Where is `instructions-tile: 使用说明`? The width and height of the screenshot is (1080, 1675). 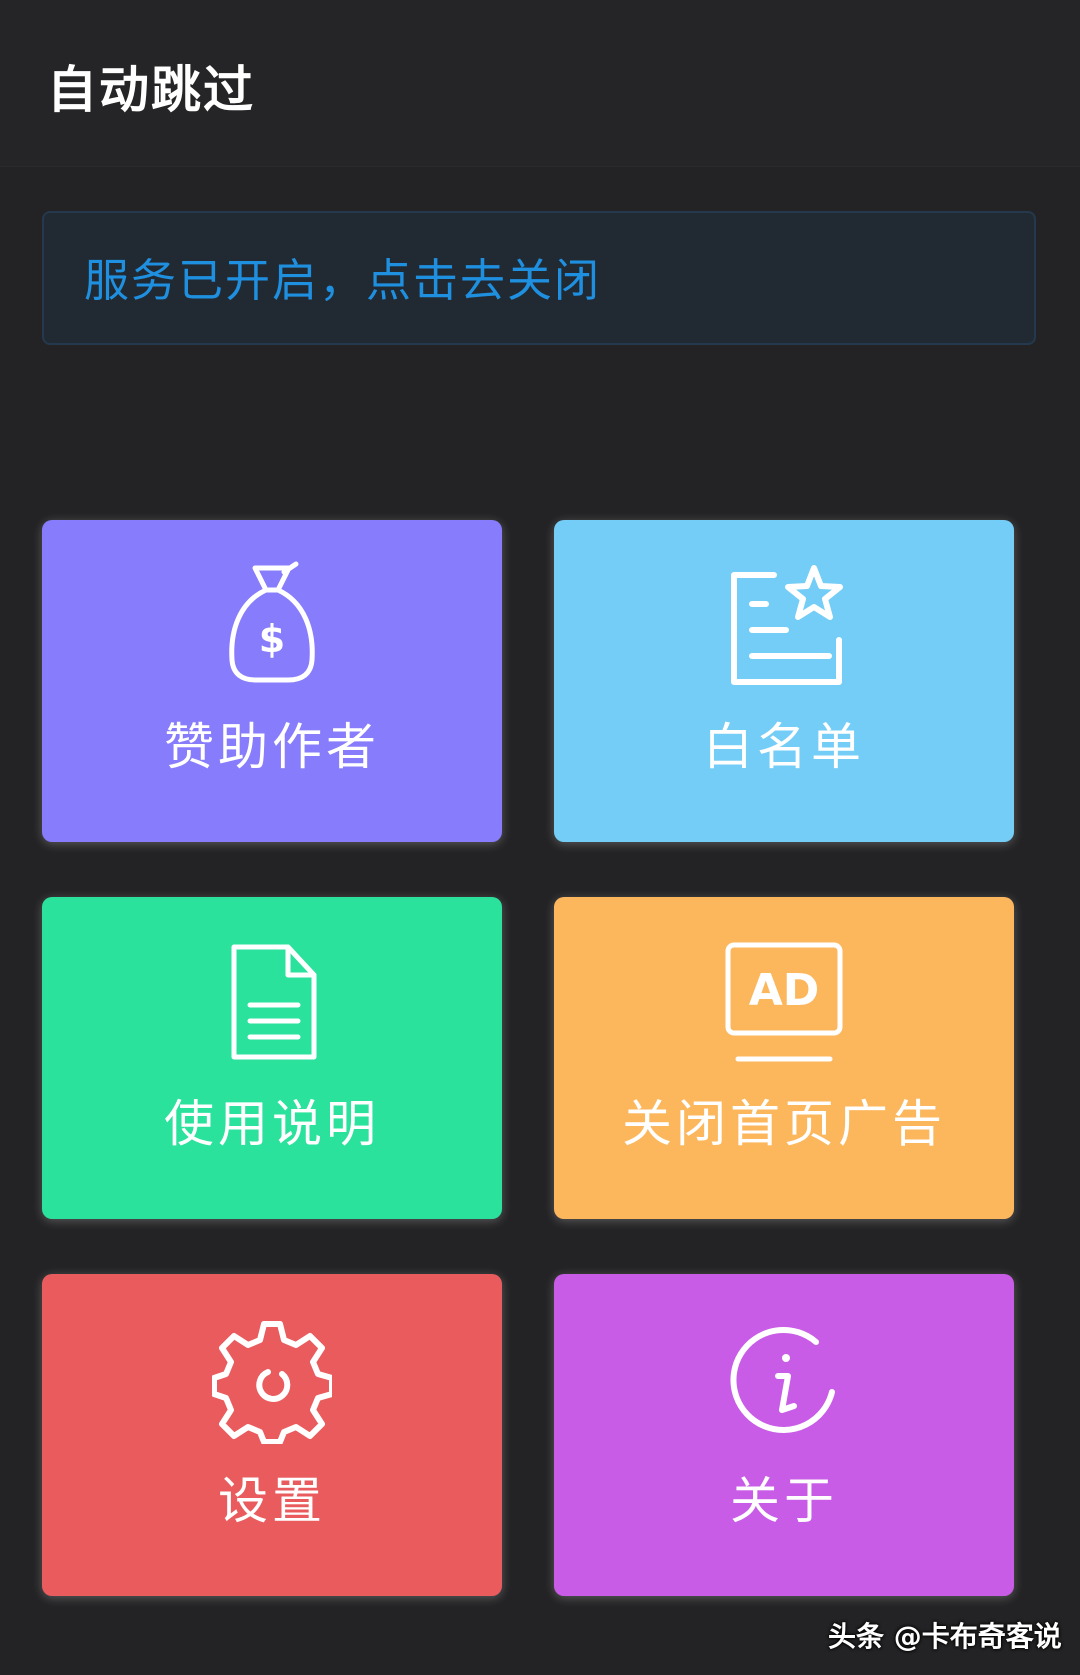 instructions-tile: 使用说明 is located at coordinates (272, 1058).